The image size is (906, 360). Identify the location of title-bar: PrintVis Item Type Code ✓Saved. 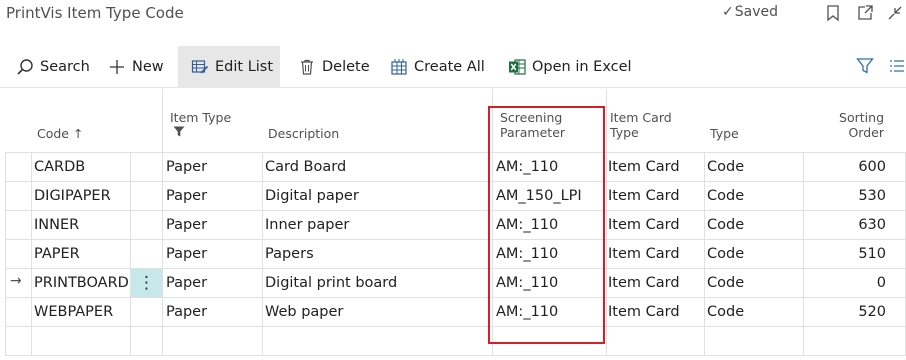
(453, 17).